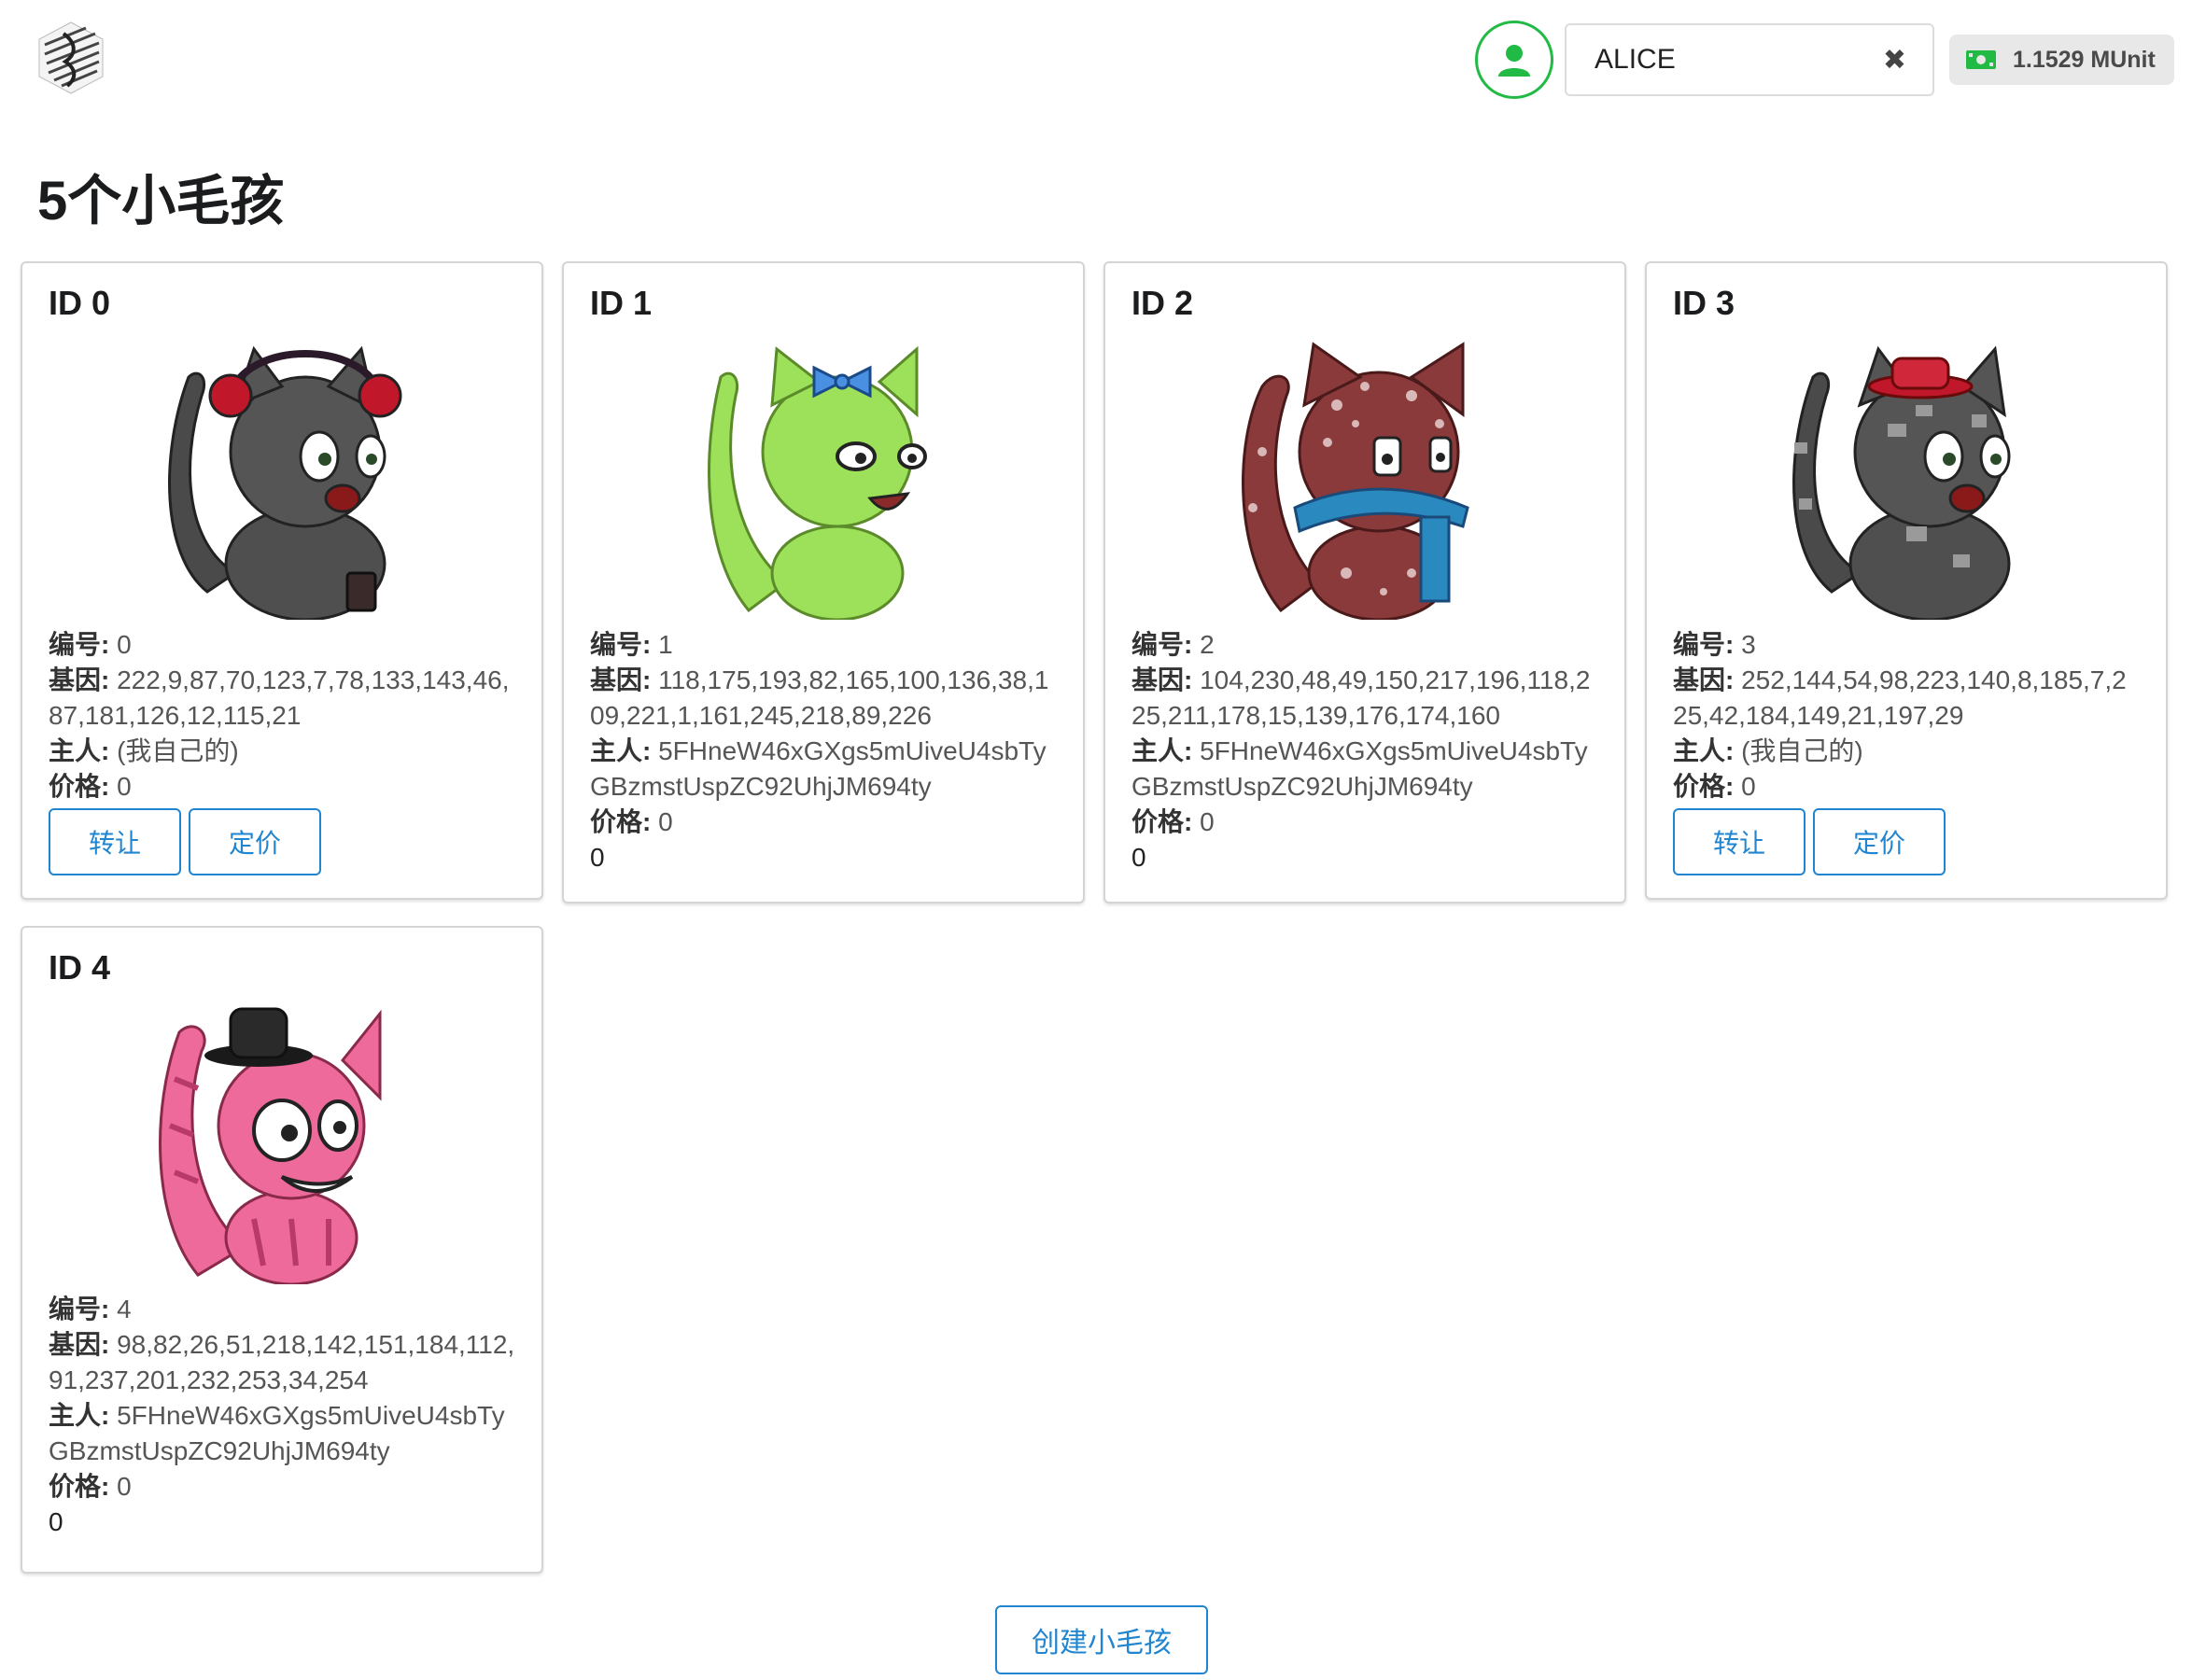 This screenshot has width=2192, height=1680. I want to click on user-icon, so click(1514, 61).